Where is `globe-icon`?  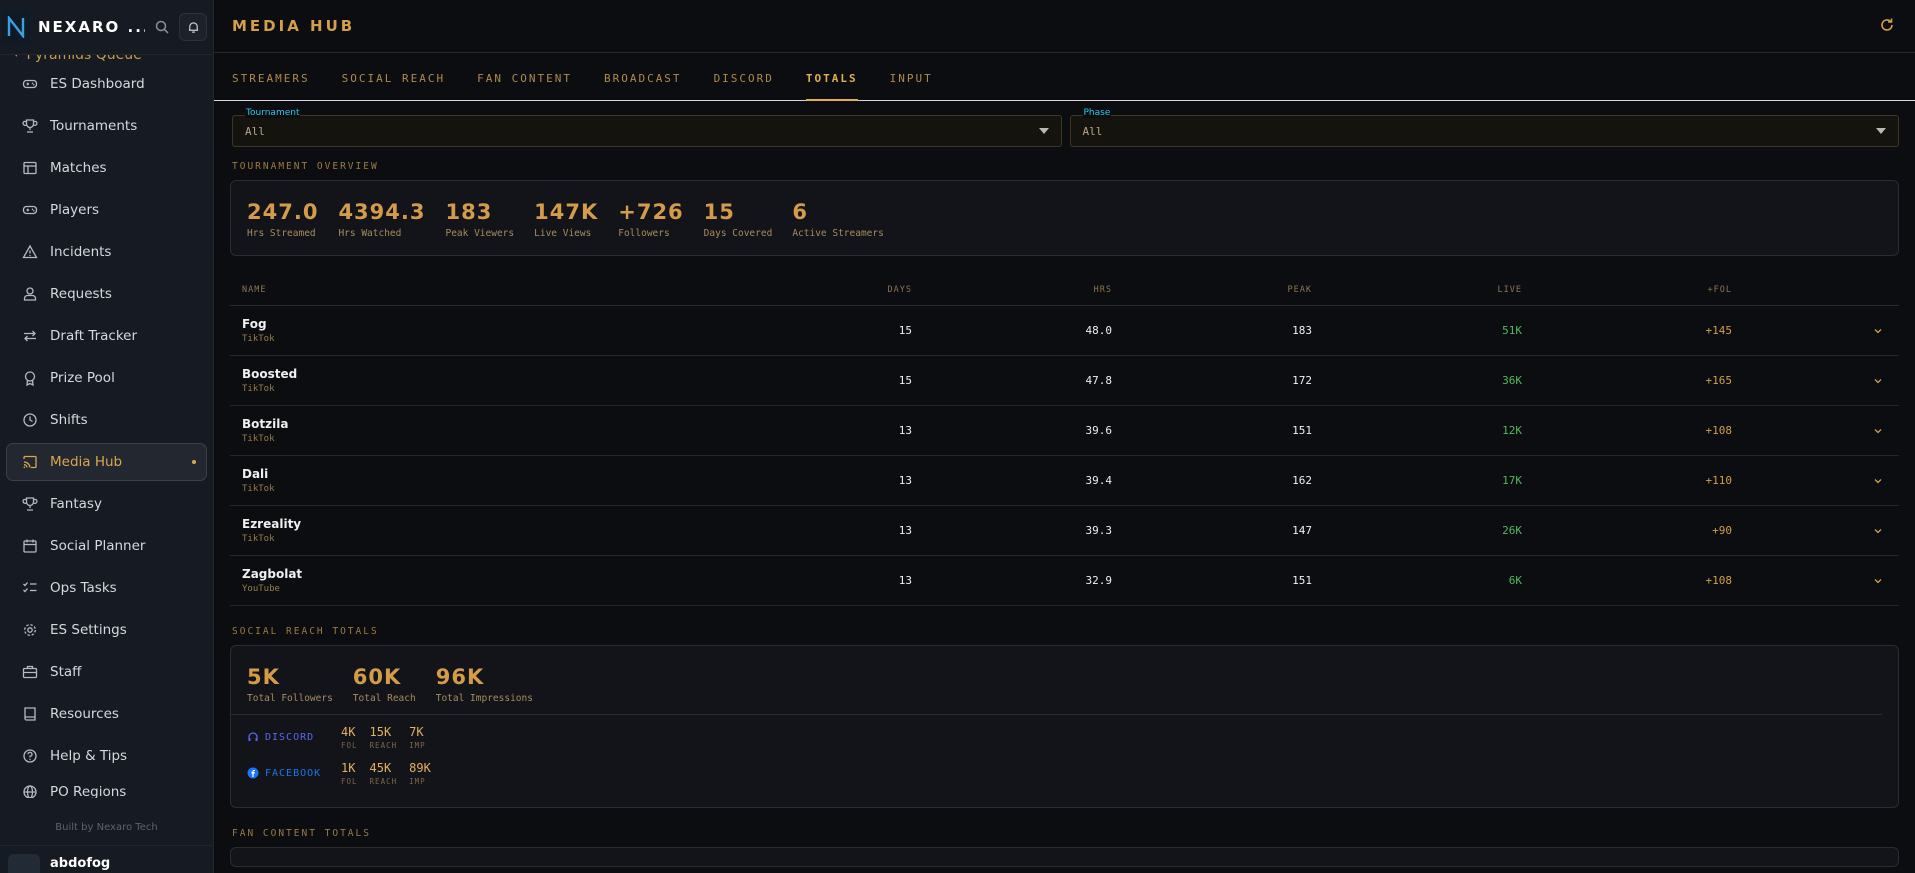
globe-icon is located at coordinates (30, 791).